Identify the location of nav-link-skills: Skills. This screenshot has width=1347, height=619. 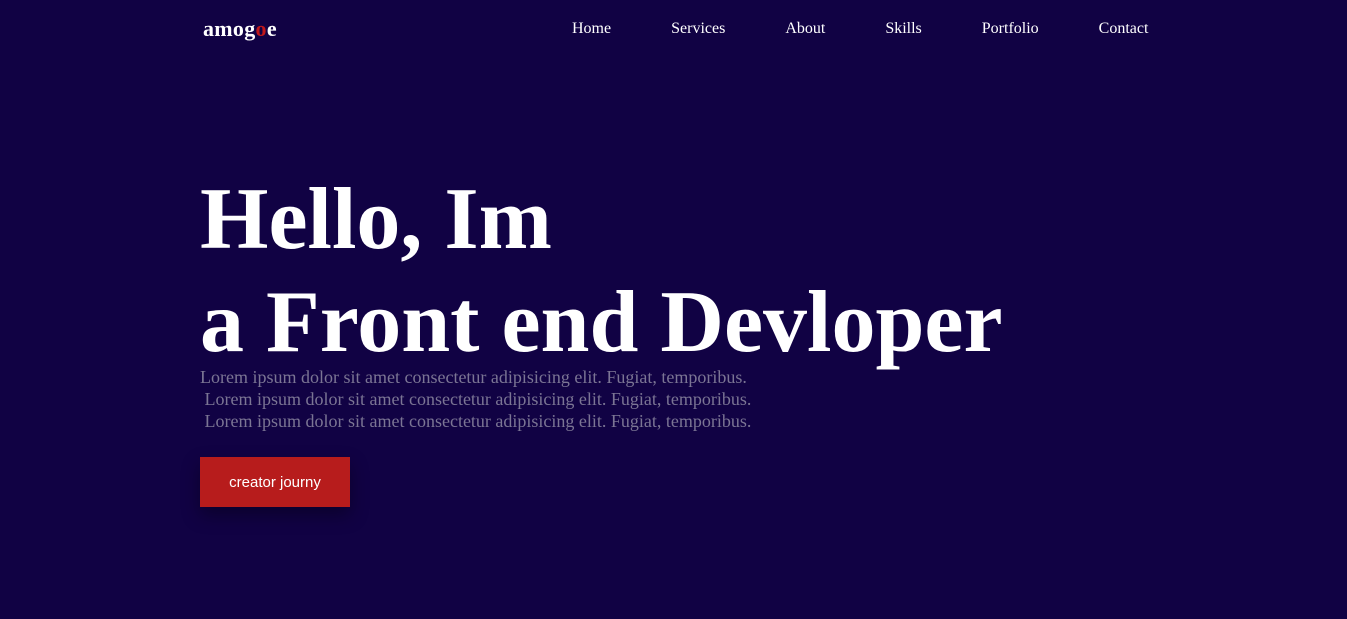
(903, 29).